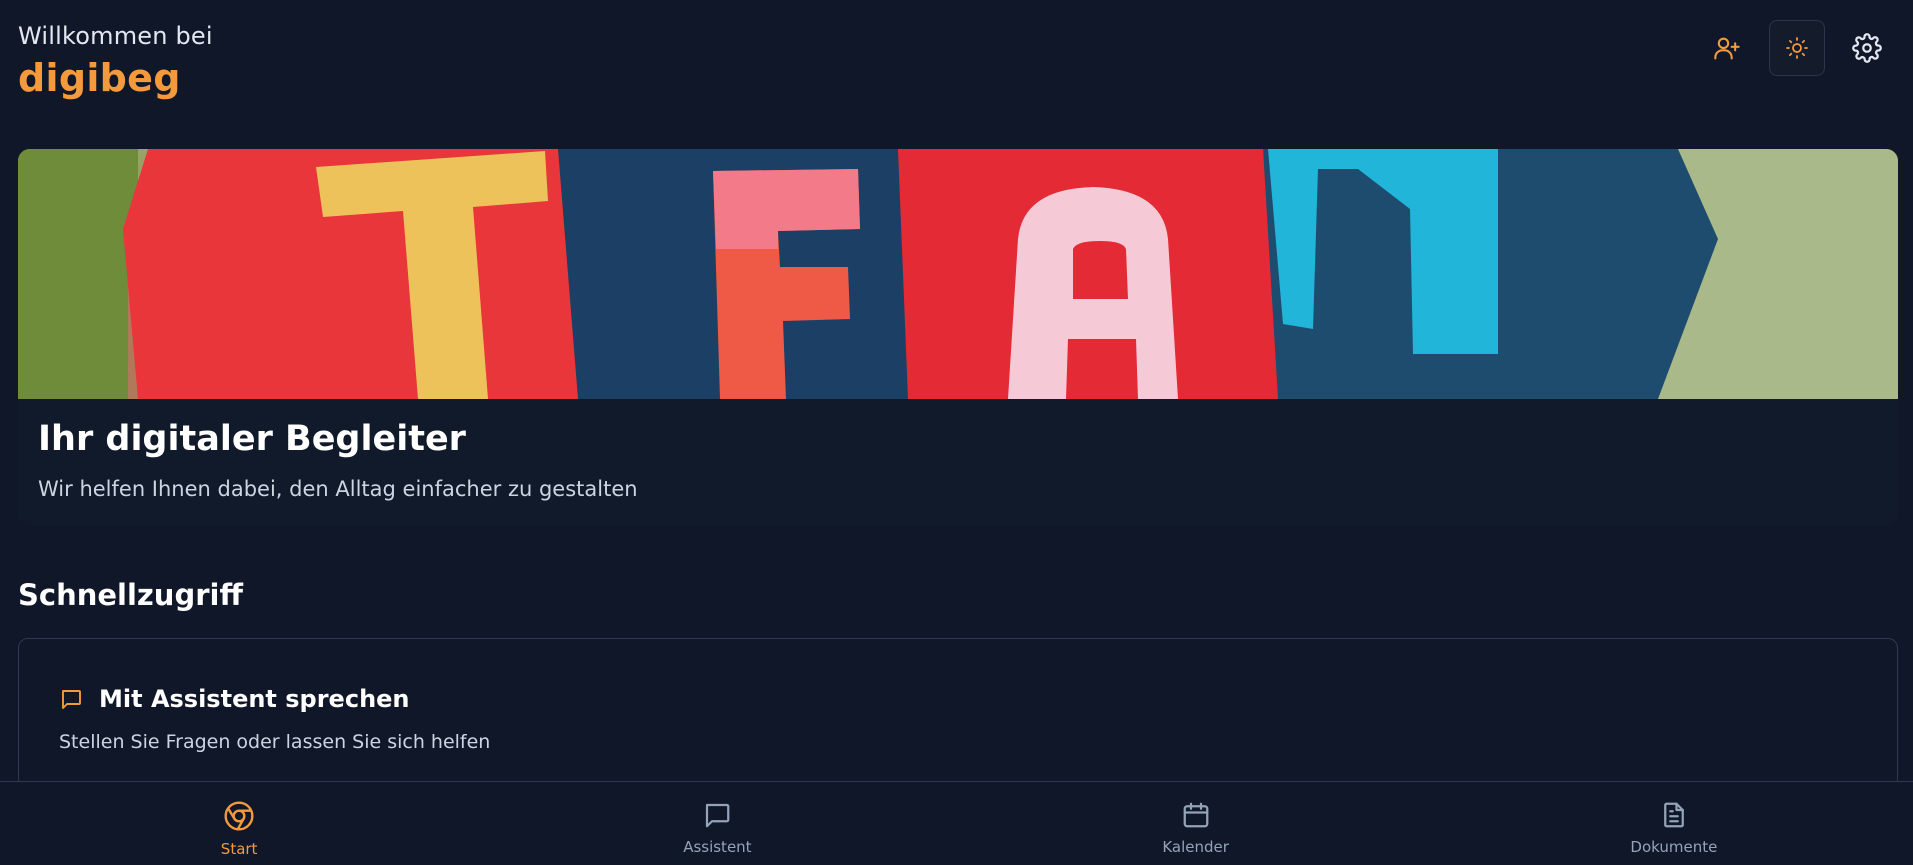  I want to click on welcome-text: Willkommen bei, so click(115, 36).